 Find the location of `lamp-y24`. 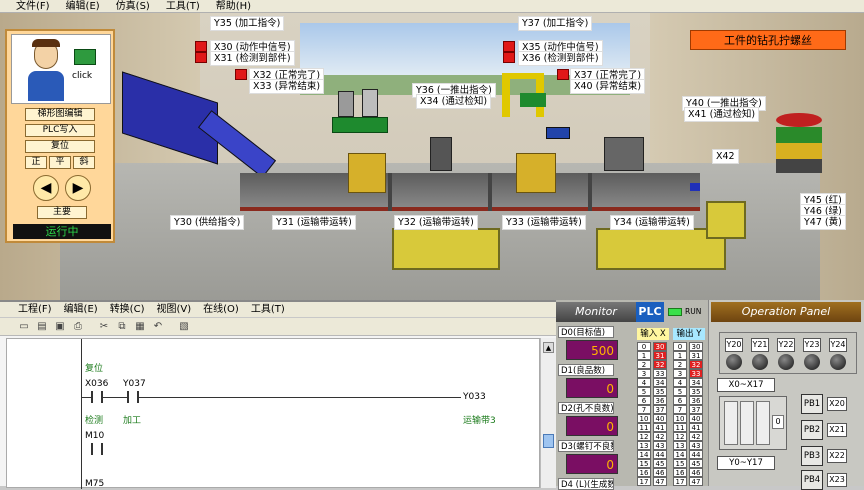

lamp-y24 is located at coordinates (838, 362).